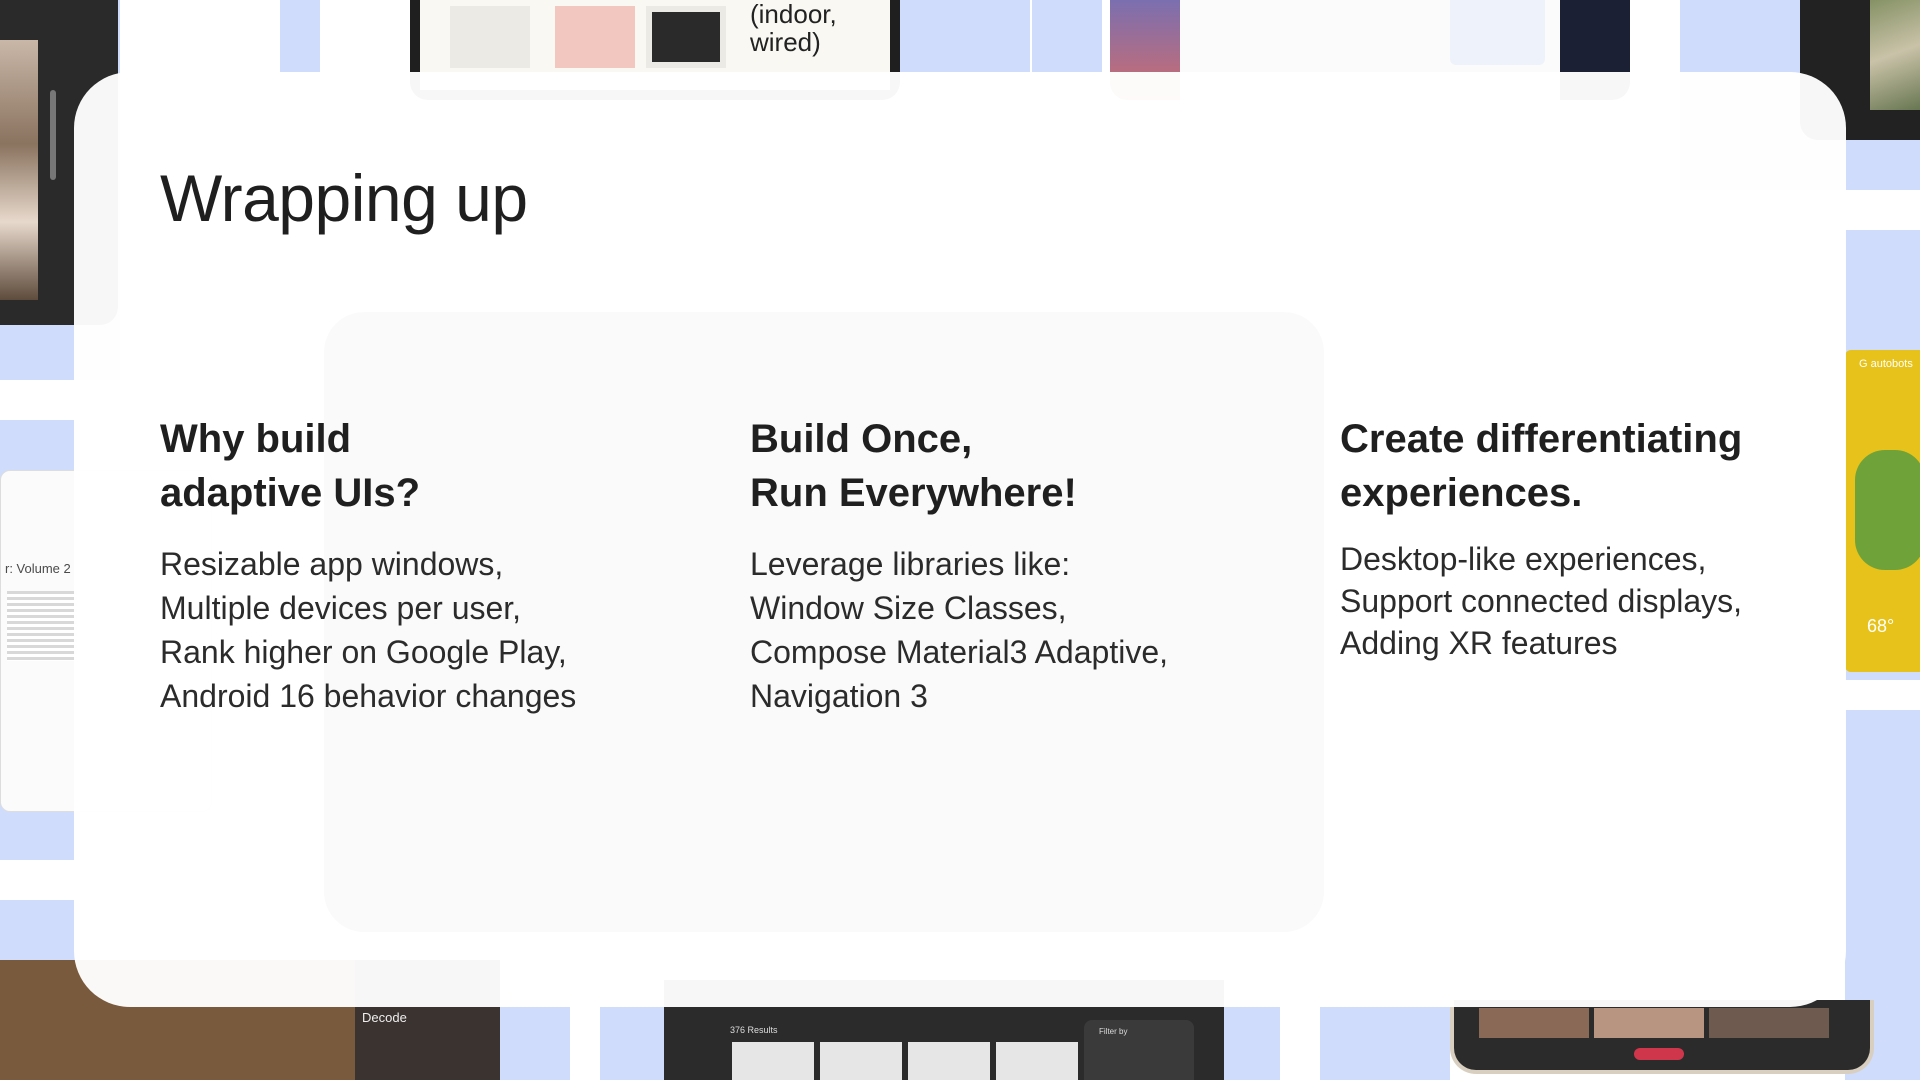 The image size is (1920, 1080). I want to click on column-line: Resizable app windows,, so click(332, 564).